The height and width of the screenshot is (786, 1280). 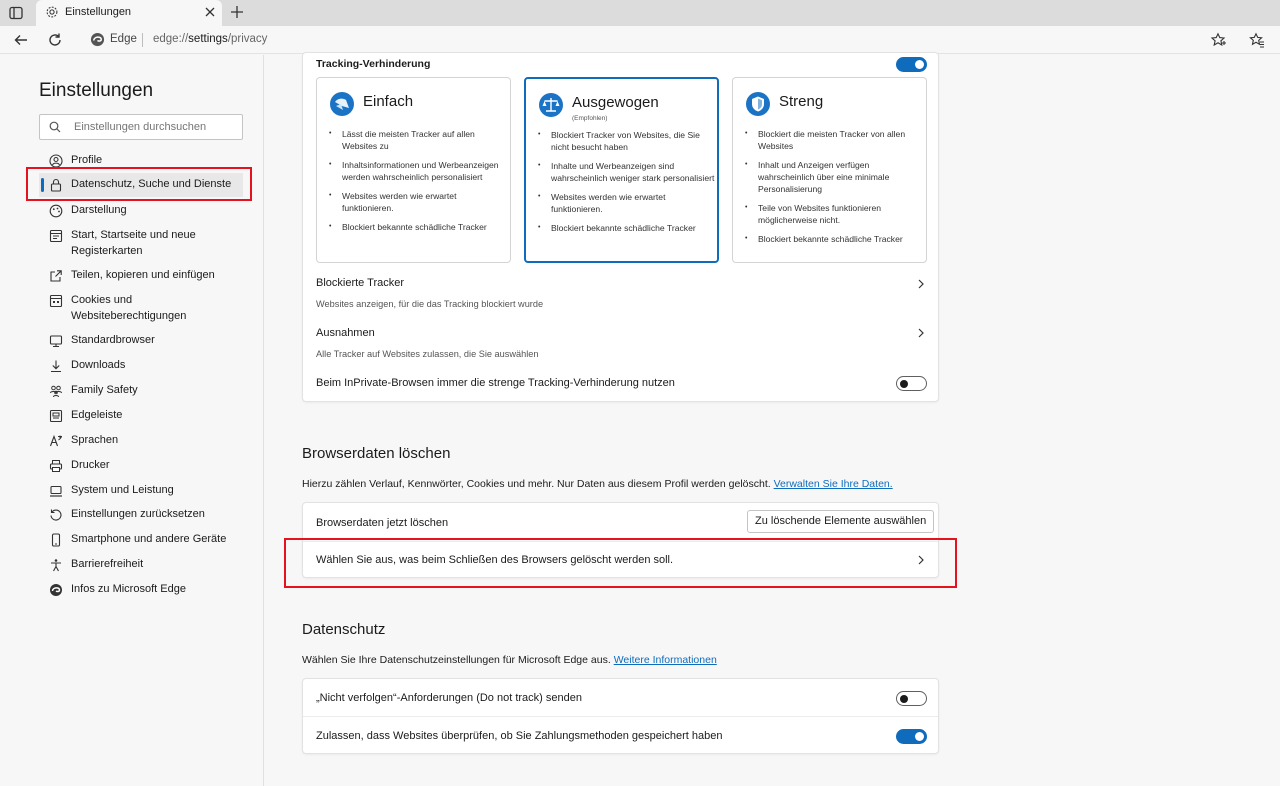 I want to click on choose-items-button: Zu löschende Elemente auswählen, so click(x=841, y=521).